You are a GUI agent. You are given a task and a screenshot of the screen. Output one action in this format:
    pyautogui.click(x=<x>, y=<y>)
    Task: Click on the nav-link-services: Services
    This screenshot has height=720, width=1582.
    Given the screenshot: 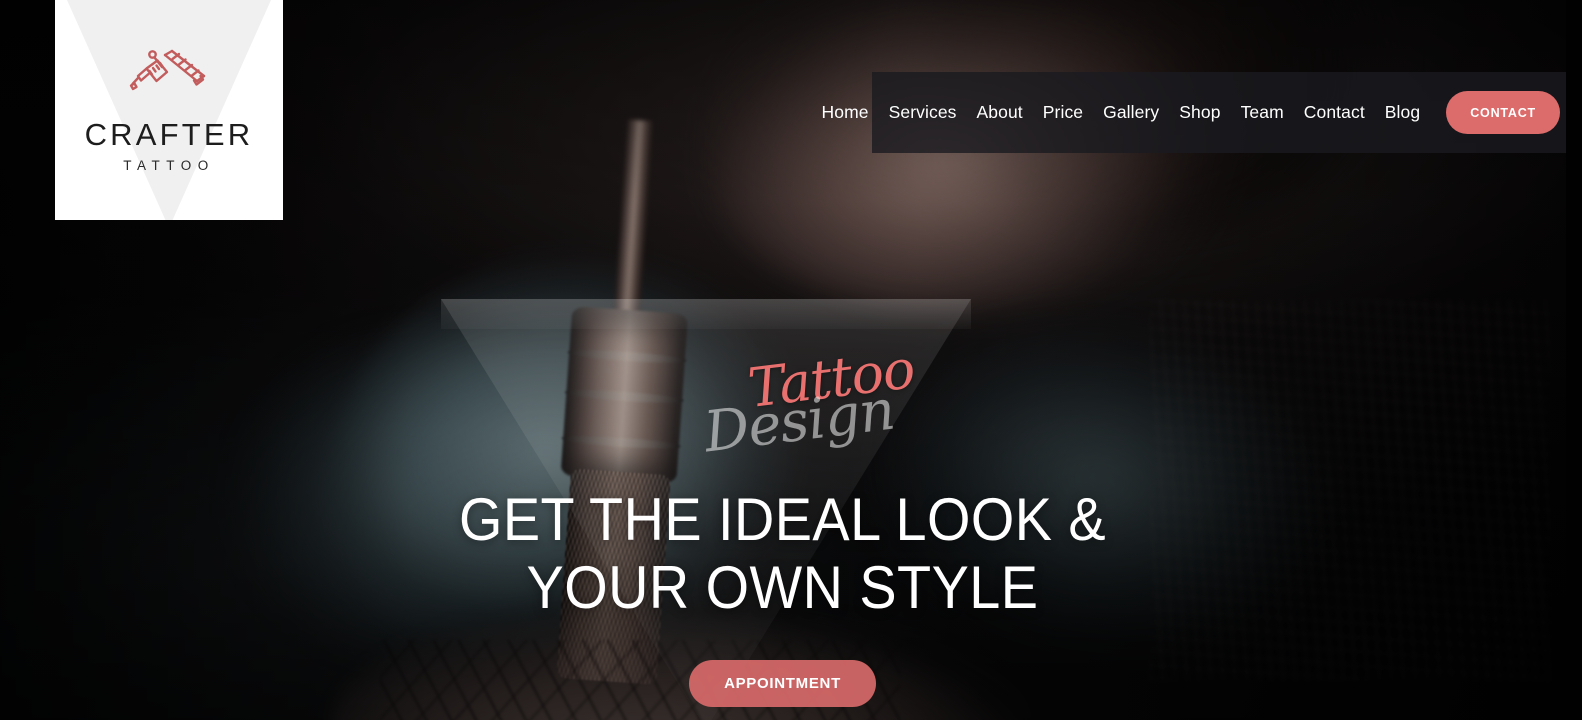 What is the action you would take?
    pyautogui.click(x=923, y=112)
    